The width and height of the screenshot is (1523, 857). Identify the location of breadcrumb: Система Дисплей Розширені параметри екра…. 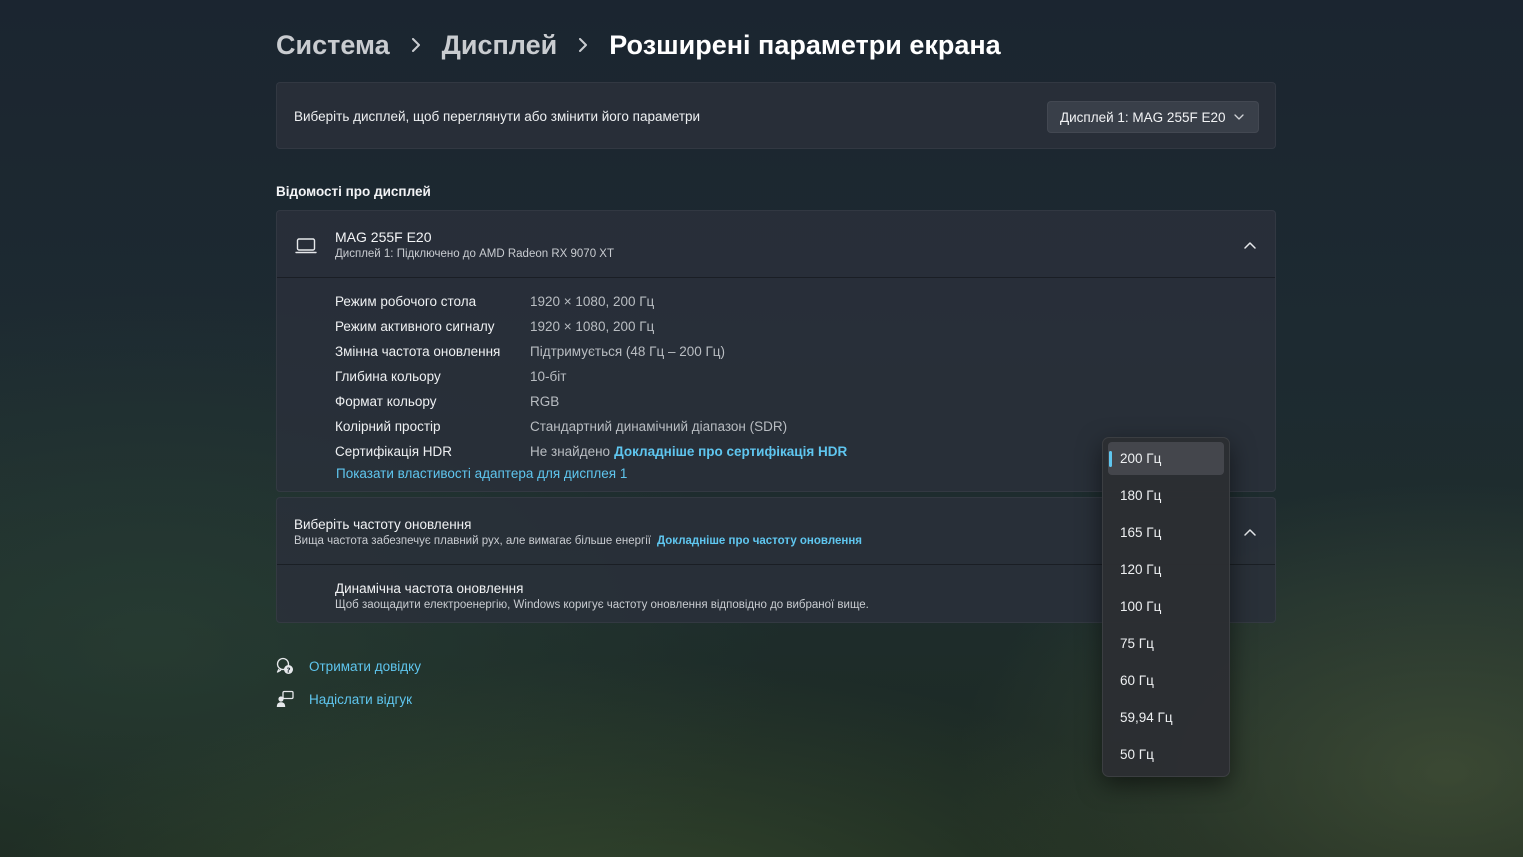
(638, 45).